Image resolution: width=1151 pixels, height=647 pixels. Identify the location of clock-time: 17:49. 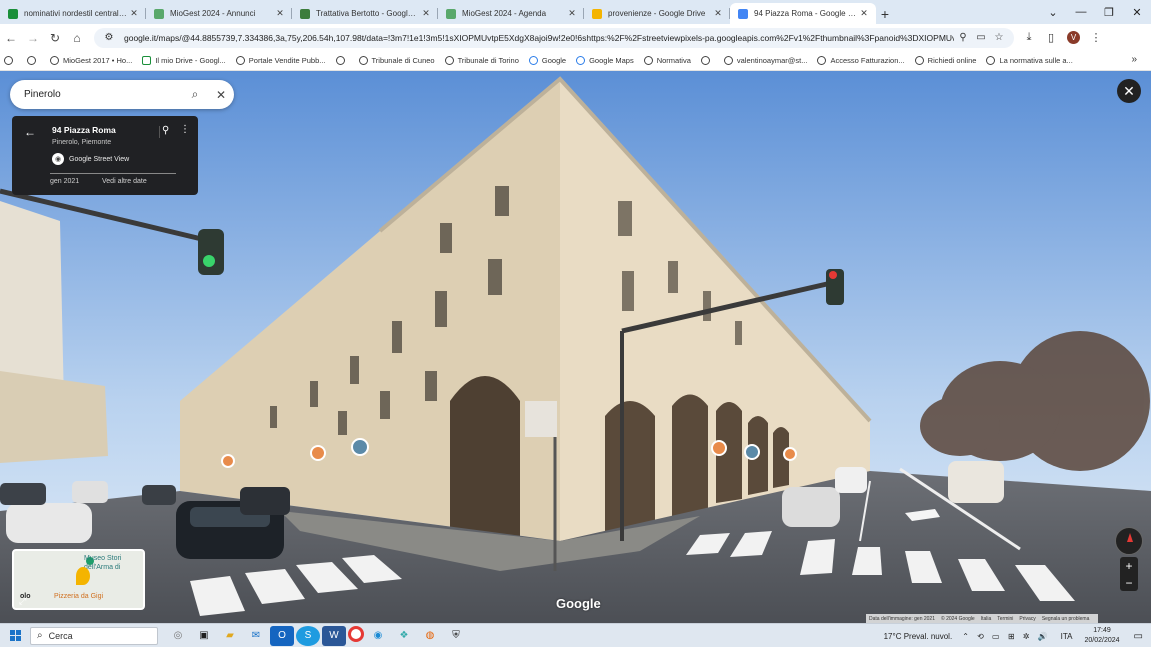
(1102, 630).